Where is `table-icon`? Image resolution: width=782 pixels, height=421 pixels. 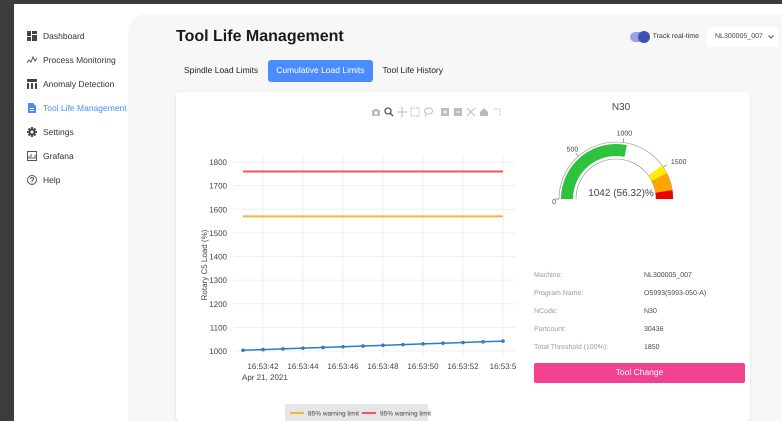 table-icon is located at coordinates (32, 84).